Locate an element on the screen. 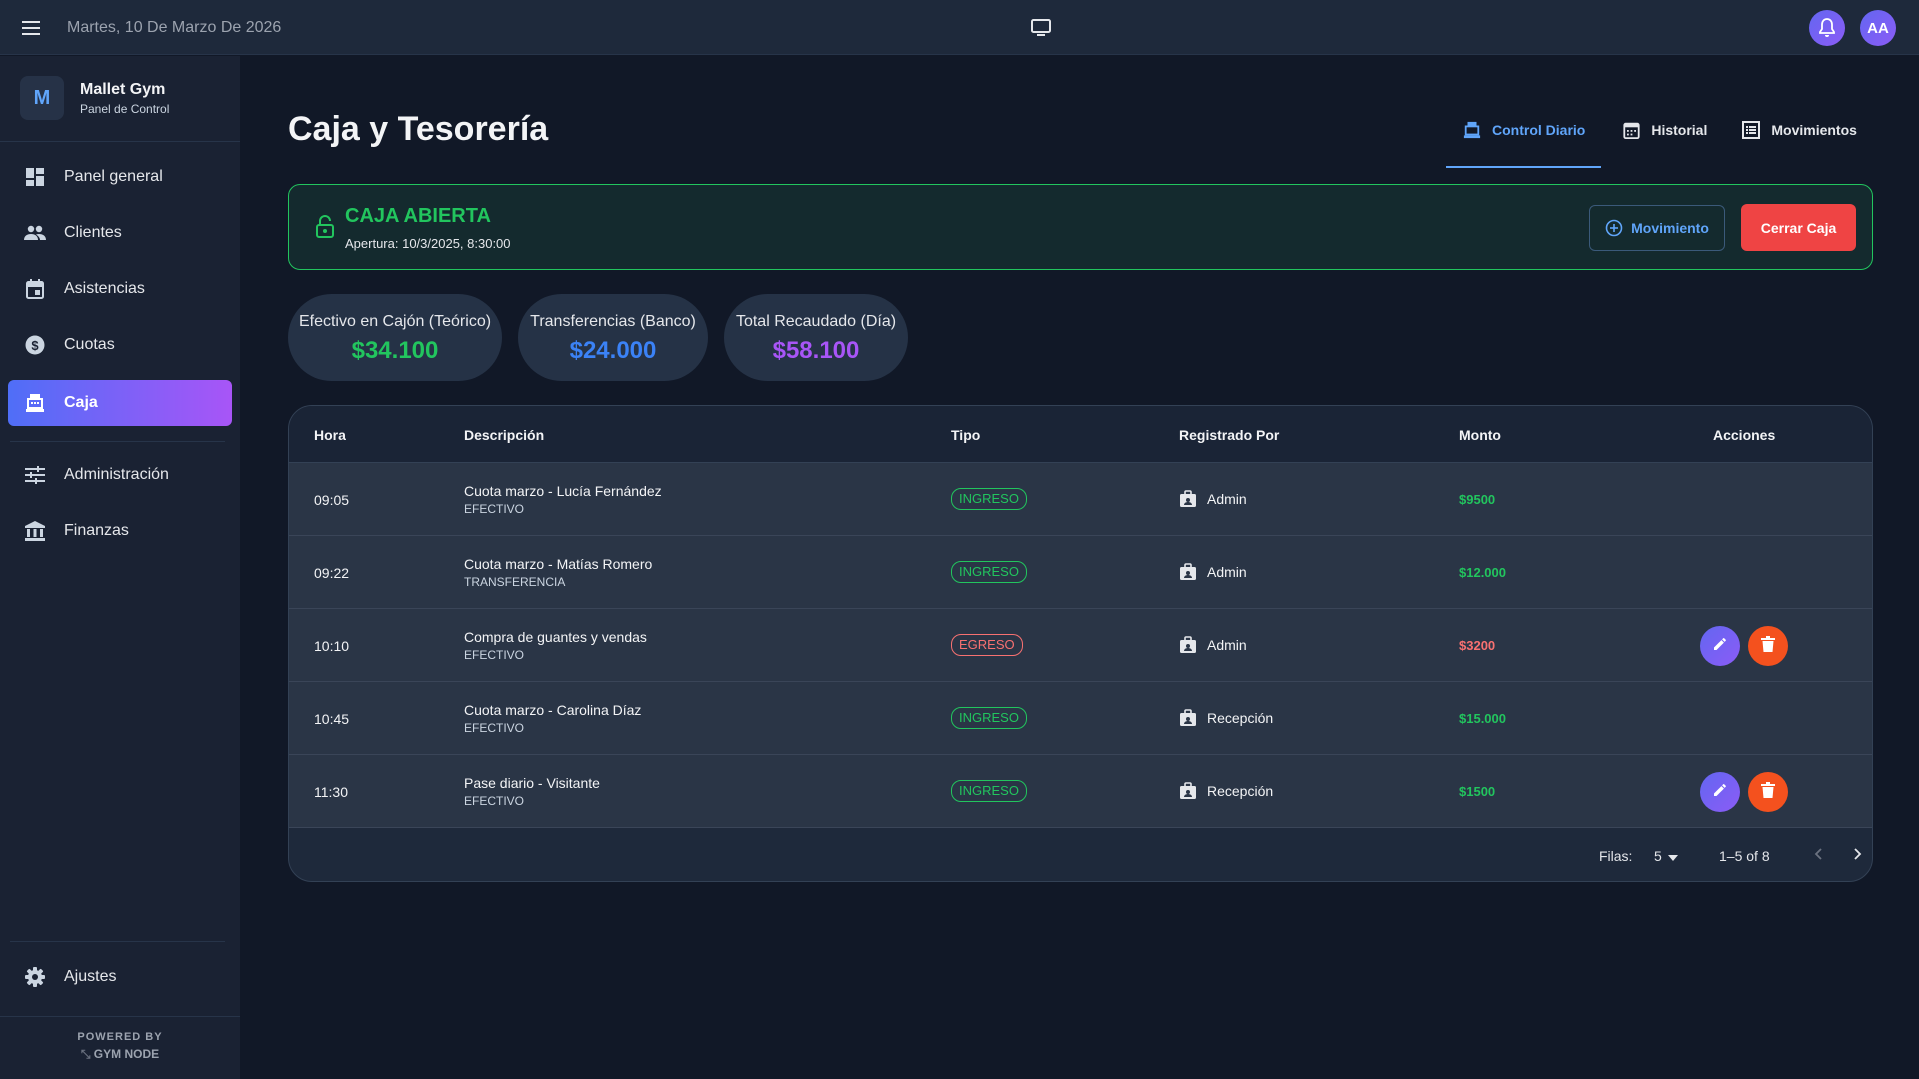 The image size is (1919, 1079). stat-value: $58.100 is located at coordinates (816, 350).